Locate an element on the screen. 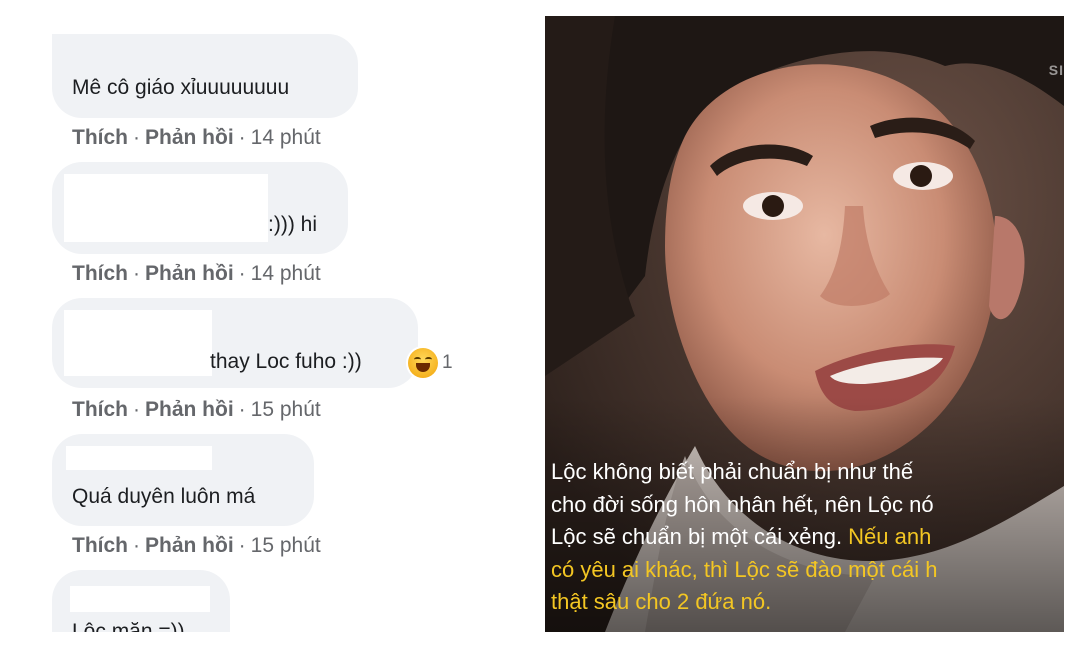  comment-bubble: thay Loc fuho :)) is located at coordinates (235, 343).